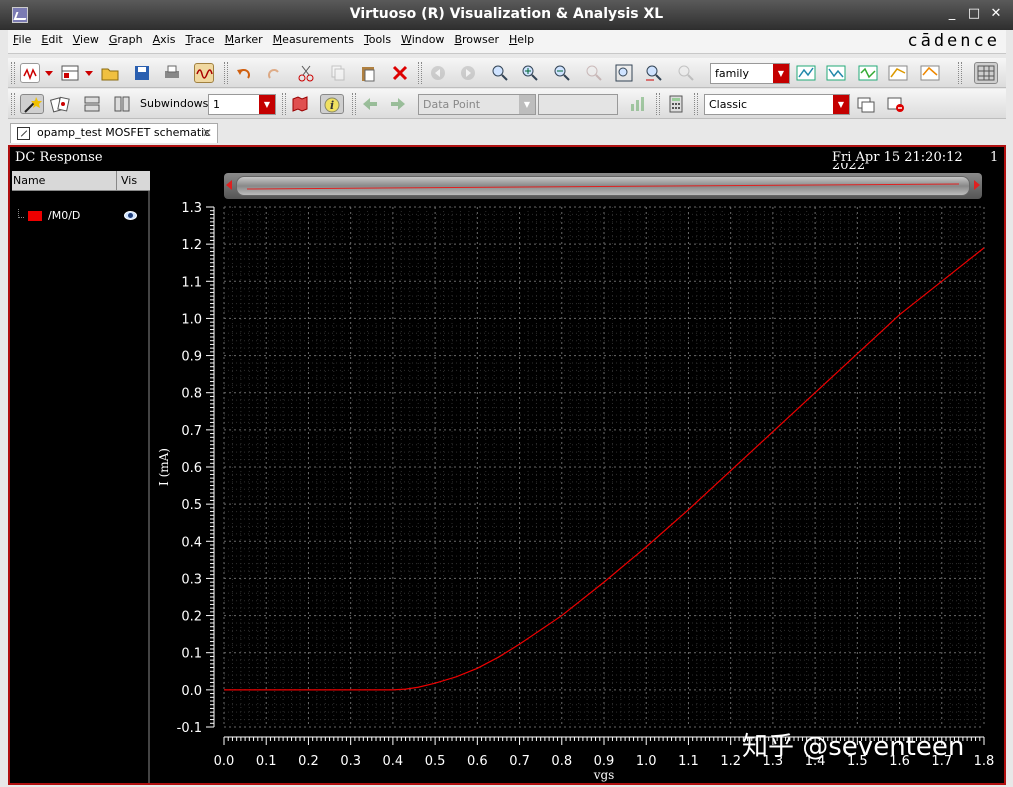  I want to click on minimize-button: _, so click(952, 14).